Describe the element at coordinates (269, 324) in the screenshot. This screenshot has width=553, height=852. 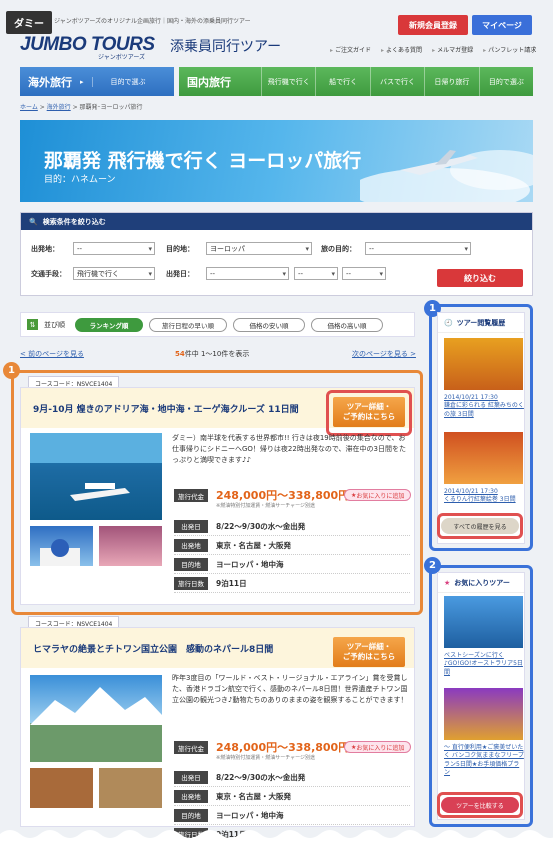
I see `sort-price-low: 価格の安い順` at that location.